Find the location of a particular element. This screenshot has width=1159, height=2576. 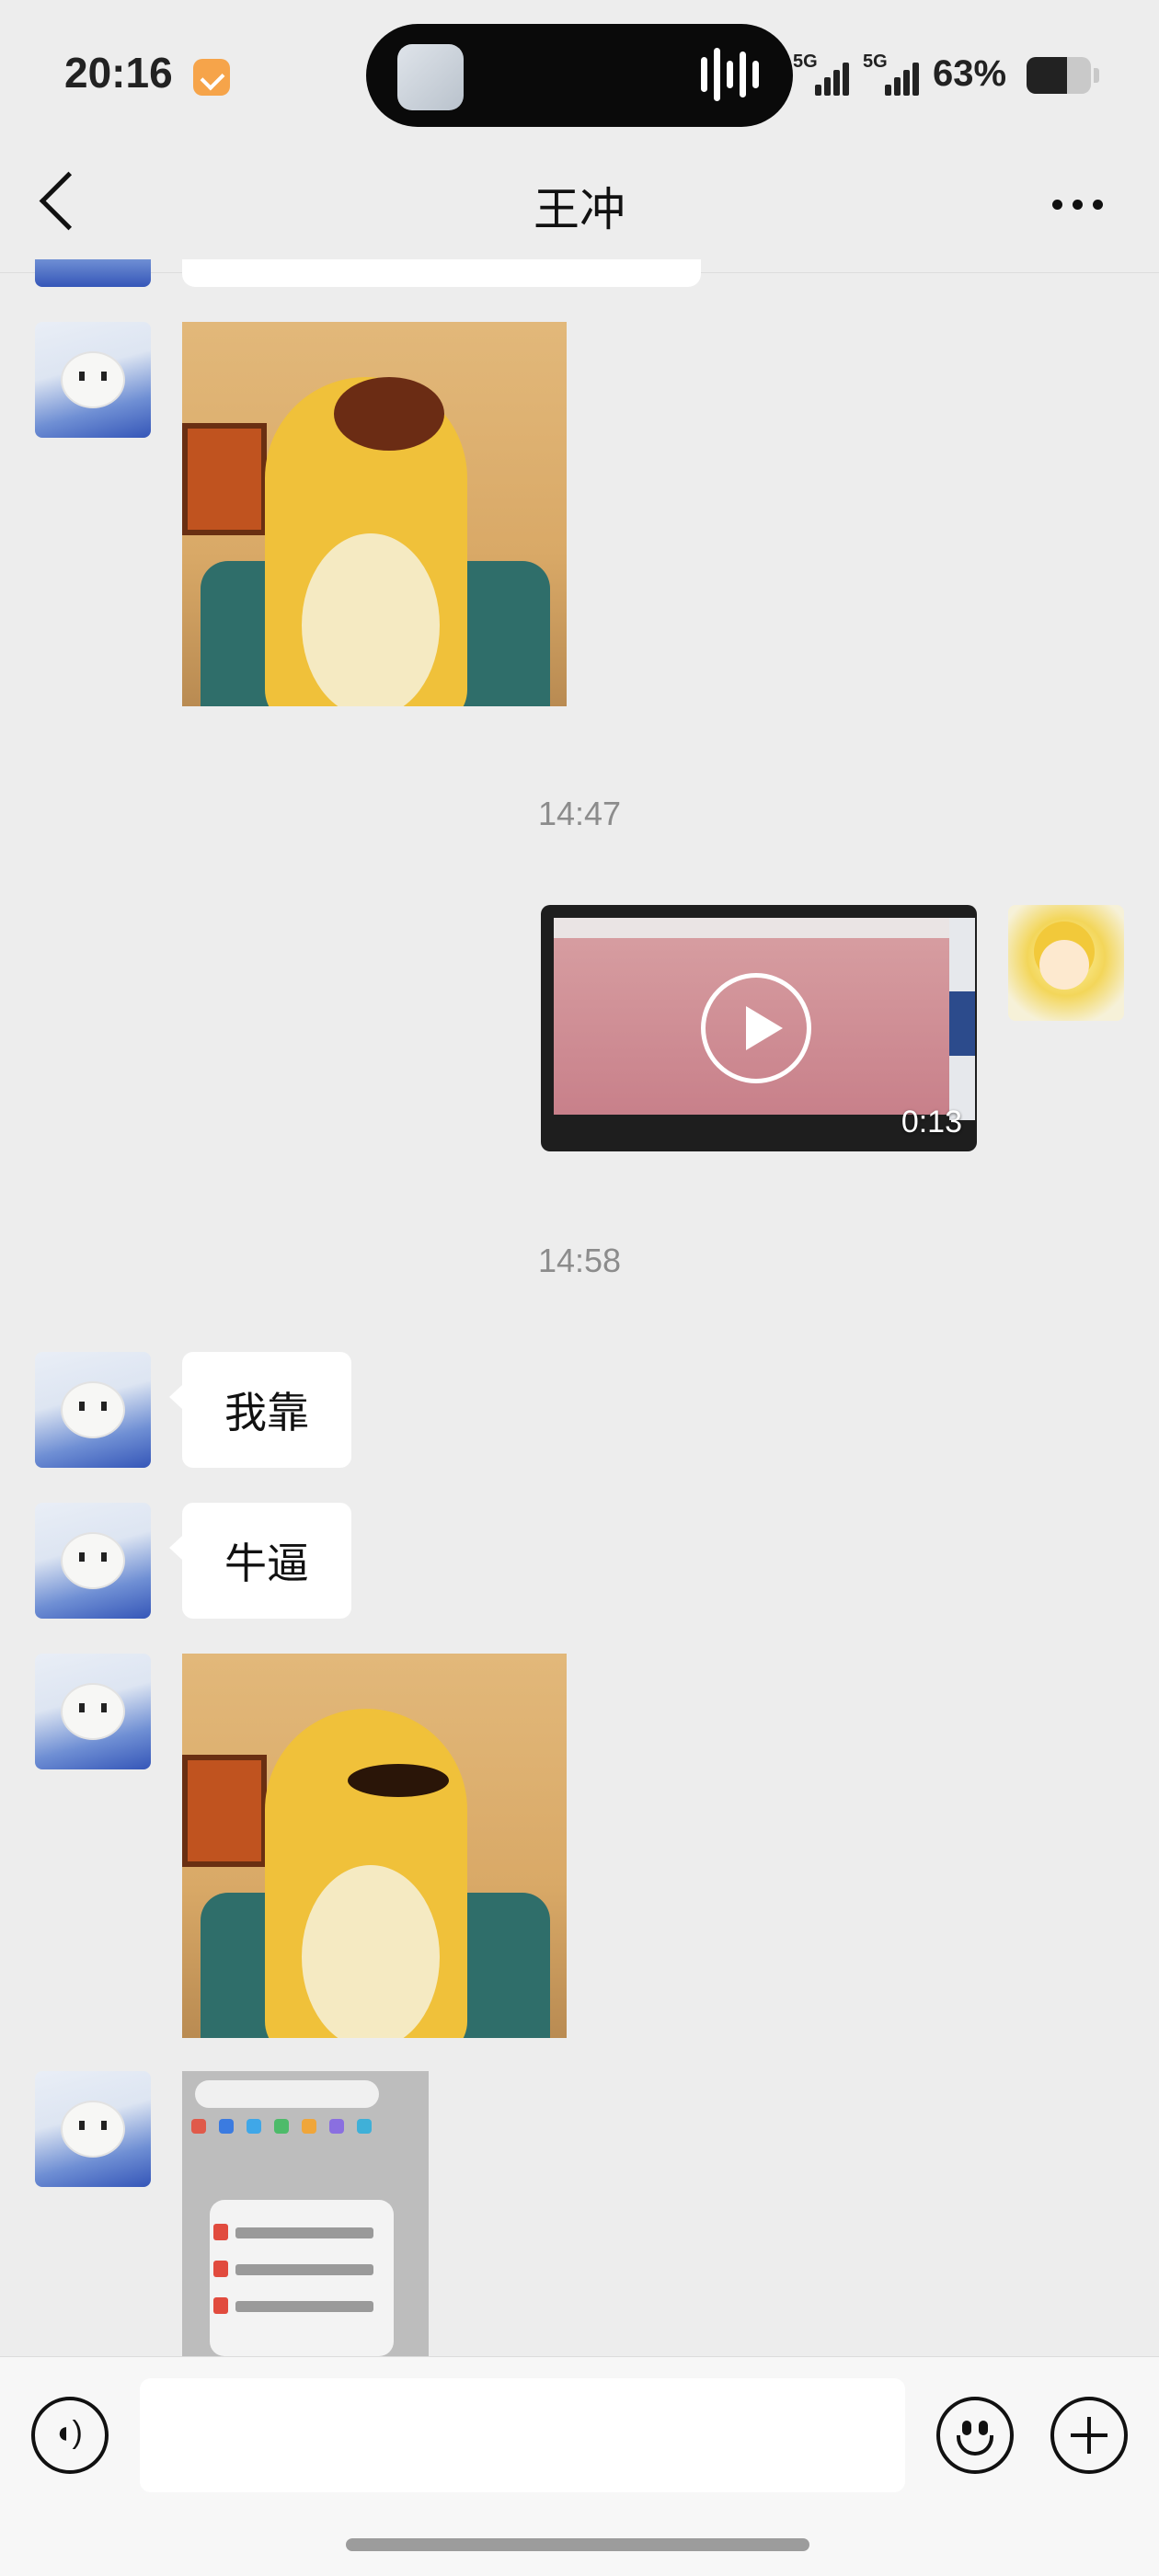

message-bubble: 我靠 is located at coordinates (260, 1410).